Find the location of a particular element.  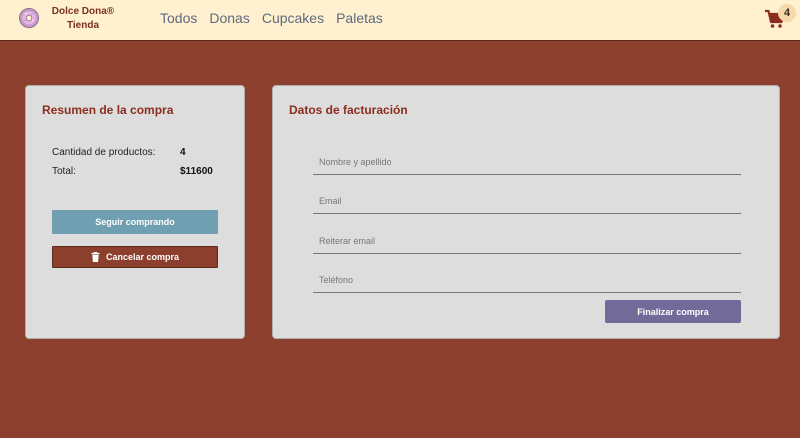

phone-input is located at coordinates (527, 279).